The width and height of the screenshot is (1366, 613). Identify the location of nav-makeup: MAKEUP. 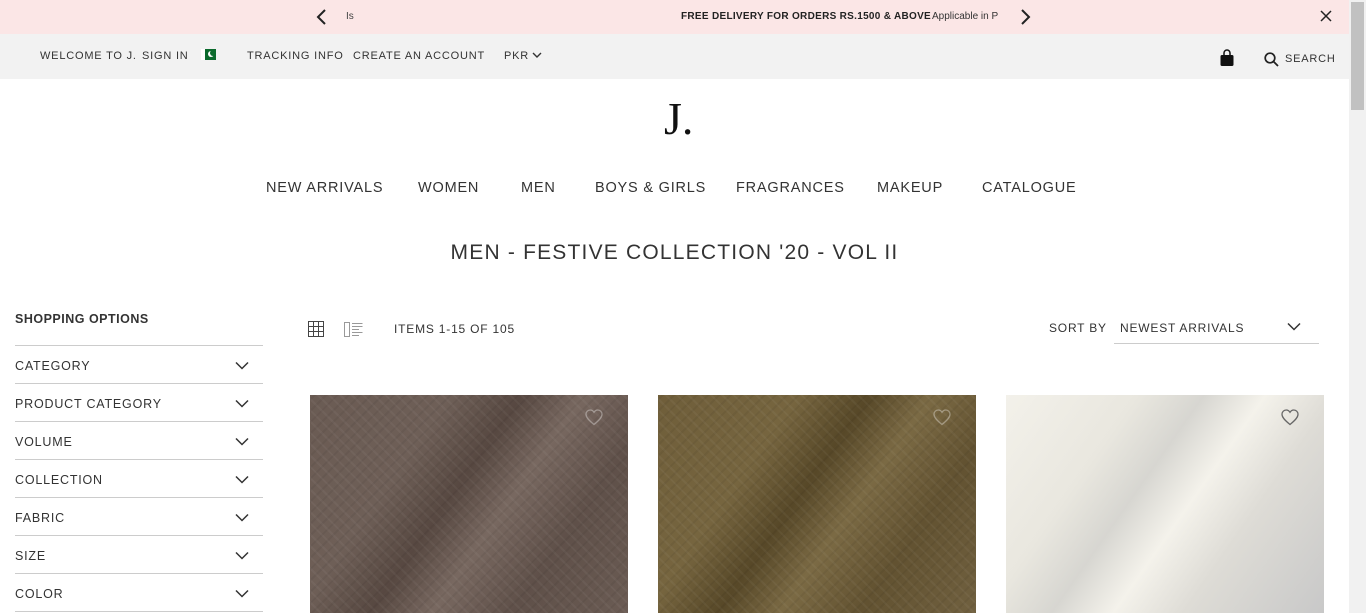
(910, 188).